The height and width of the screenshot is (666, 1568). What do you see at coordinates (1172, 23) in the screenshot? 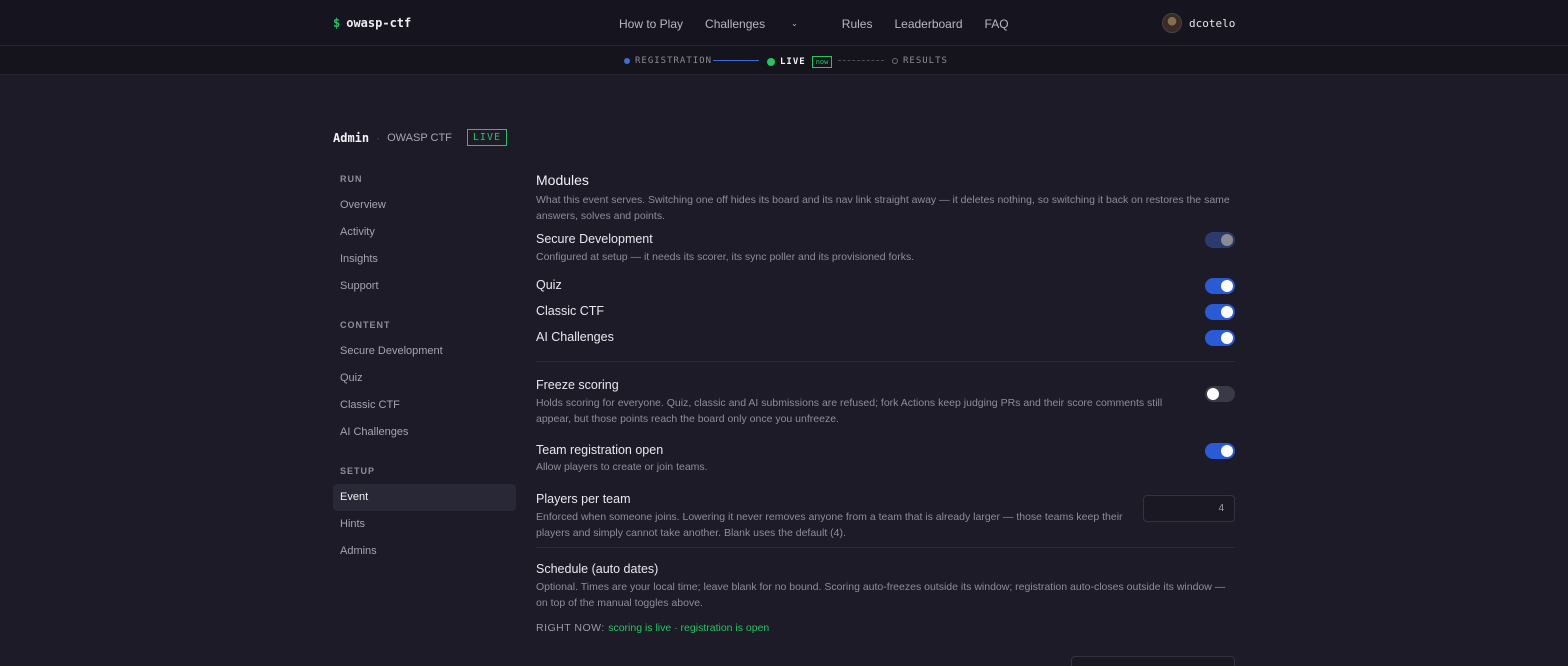
I see `avatar` at bounding box center [1172, 23].